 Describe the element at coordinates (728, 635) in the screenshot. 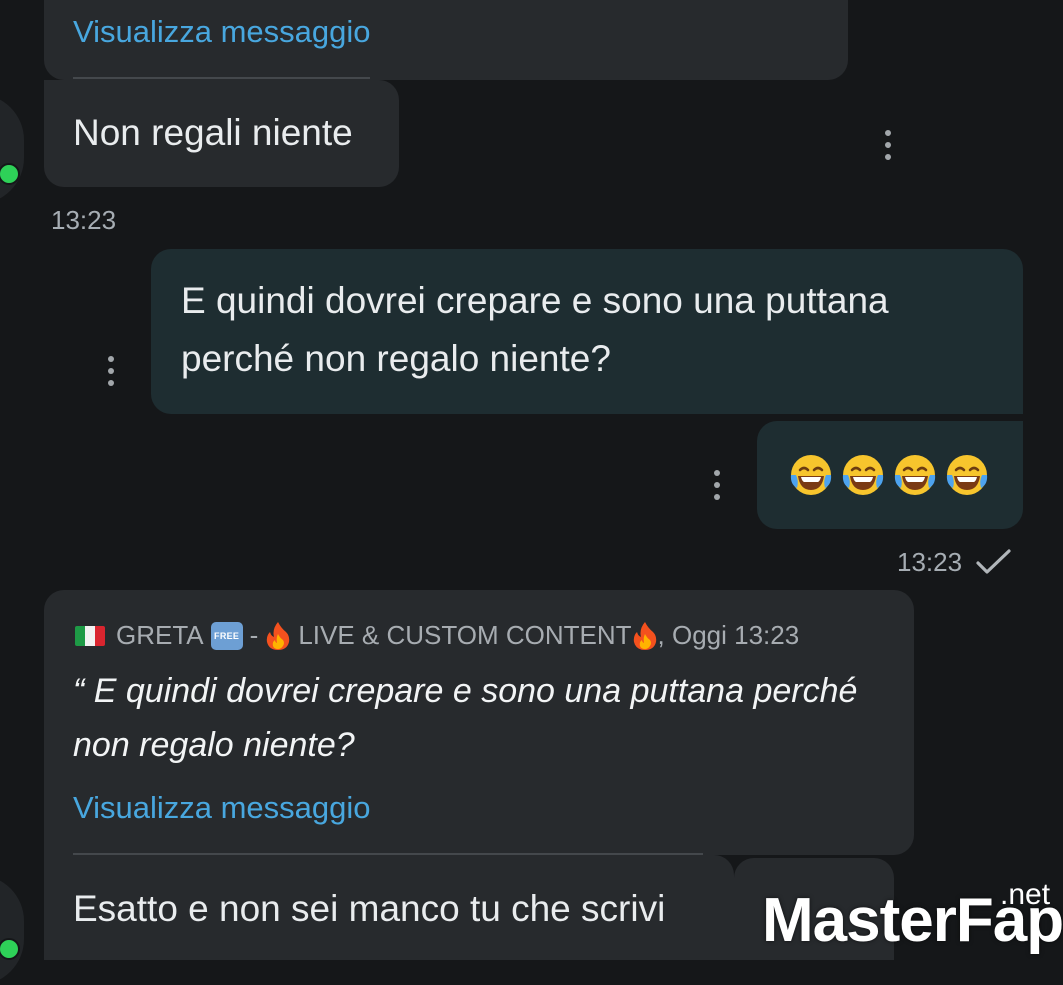

I see `reply-timestamp: , Oggi 13:23` at that location.